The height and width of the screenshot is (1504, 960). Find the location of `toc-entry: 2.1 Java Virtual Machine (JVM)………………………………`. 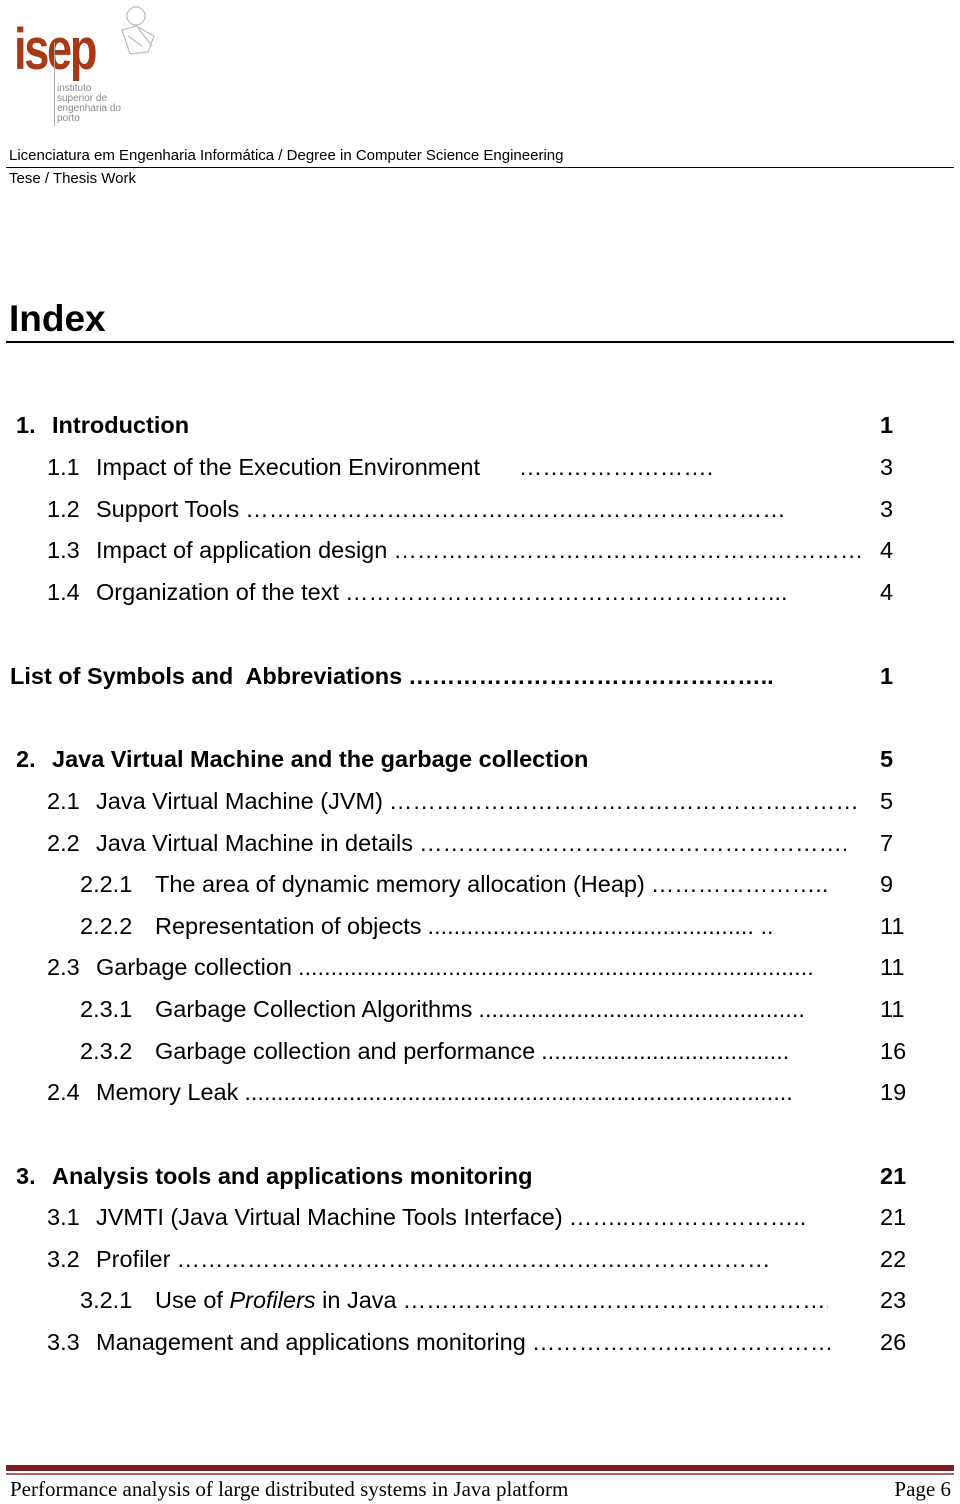

toc-entry: 2.1 Java Virtual Machine (JVM)……………………………… is located at coordinates (470, 803).